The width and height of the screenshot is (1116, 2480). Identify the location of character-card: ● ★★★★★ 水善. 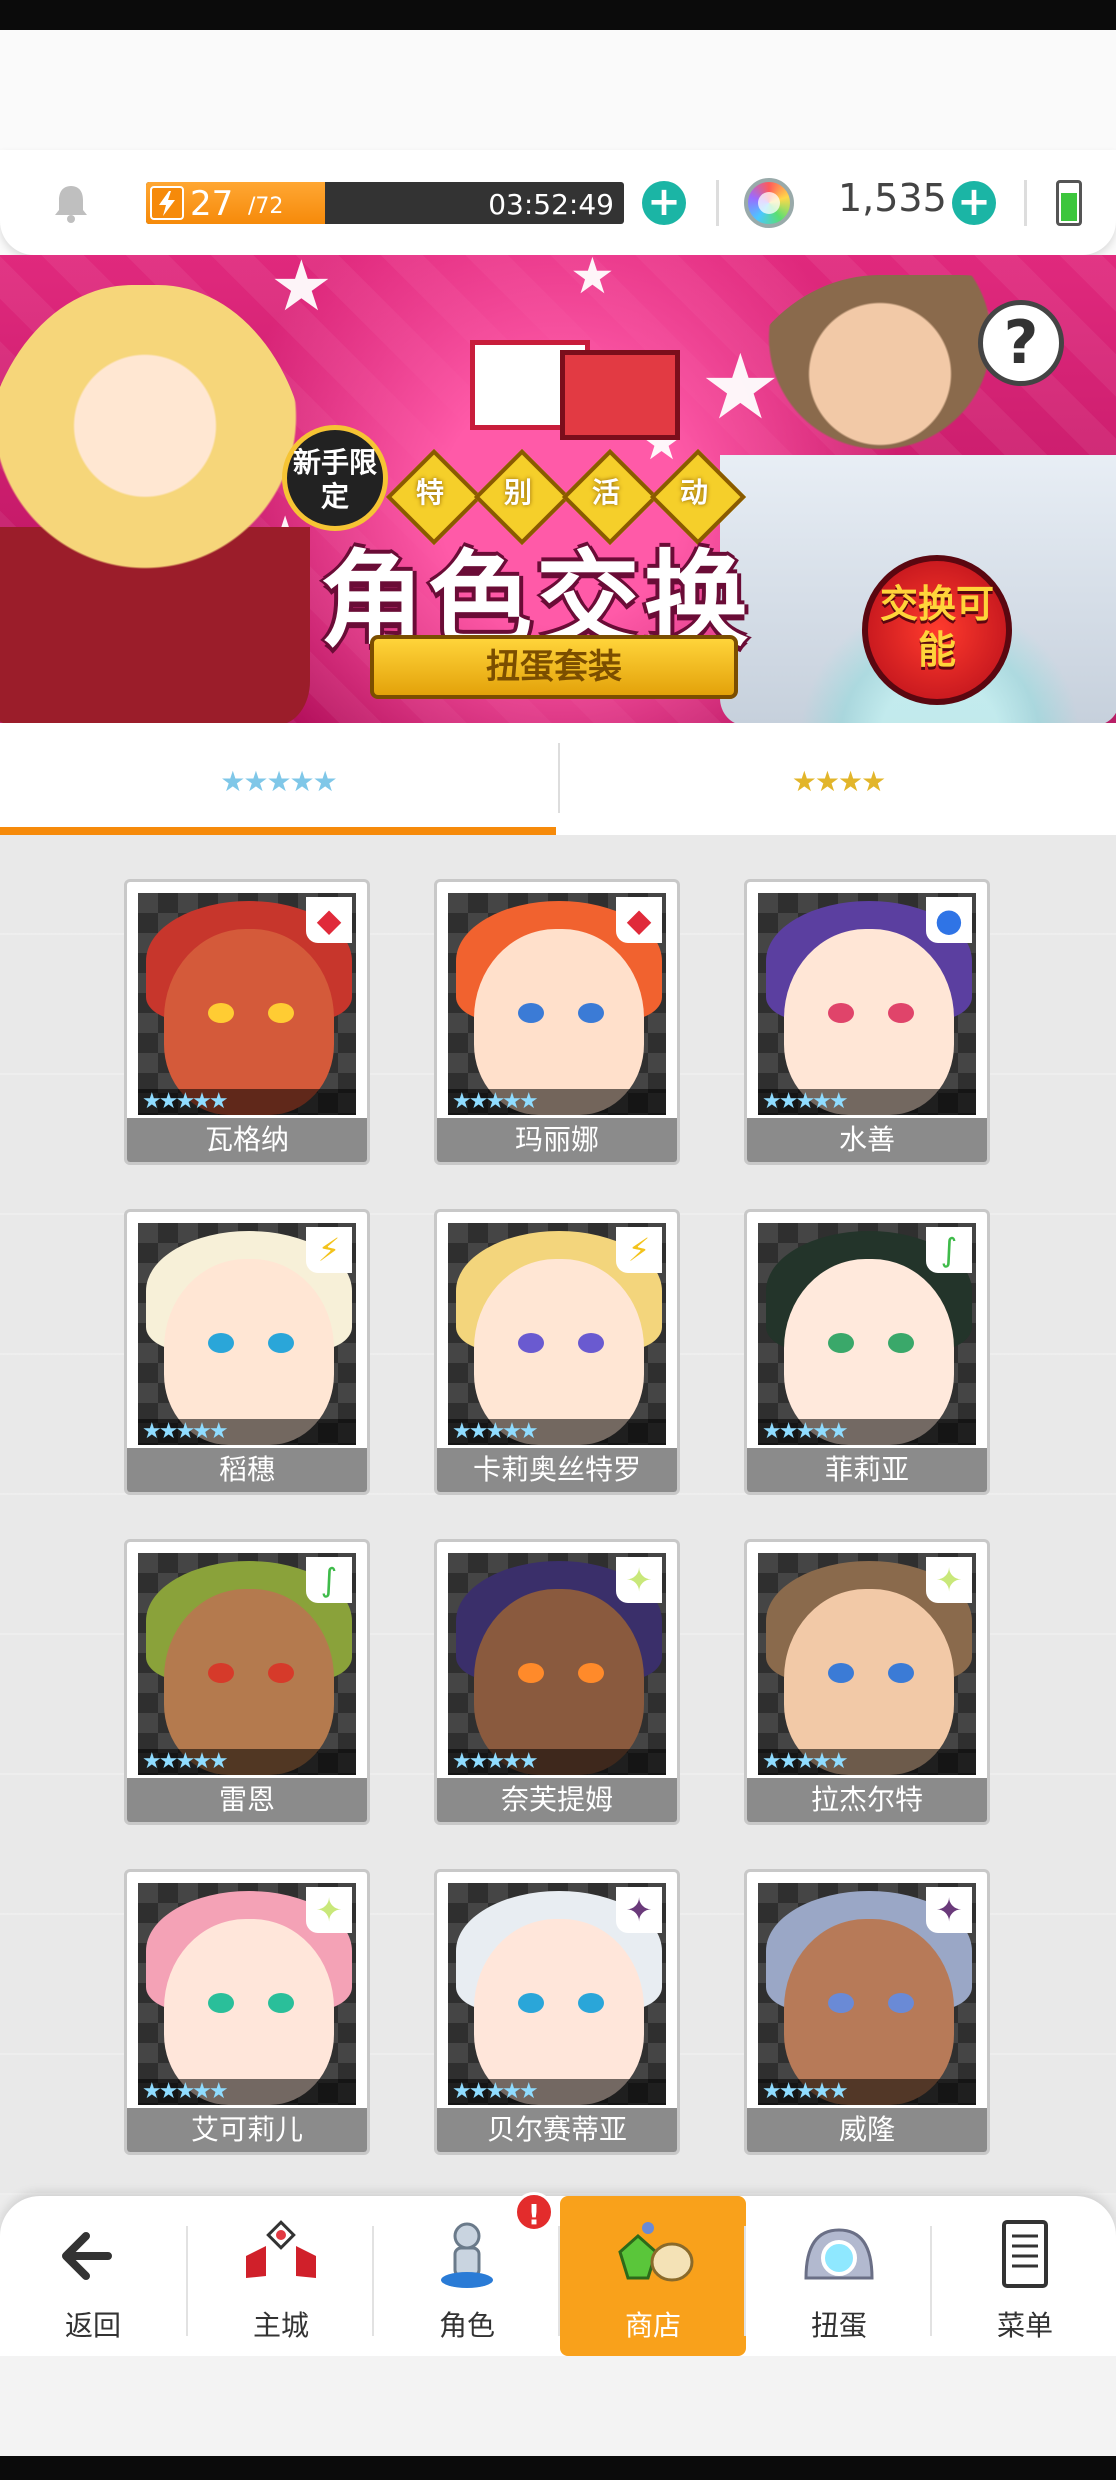
(867, 1022).